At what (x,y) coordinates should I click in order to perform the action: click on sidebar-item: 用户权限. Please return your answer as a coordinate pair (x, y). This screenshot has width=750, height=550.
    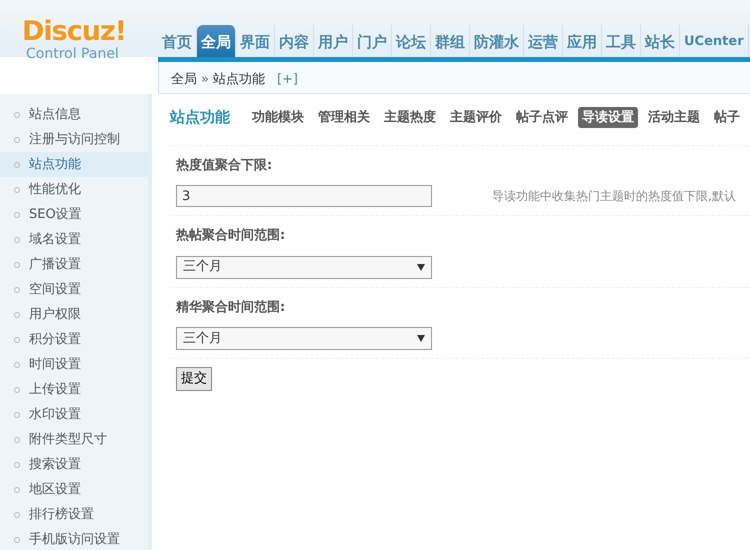
    Looking at the image, I should click on (55, 314).